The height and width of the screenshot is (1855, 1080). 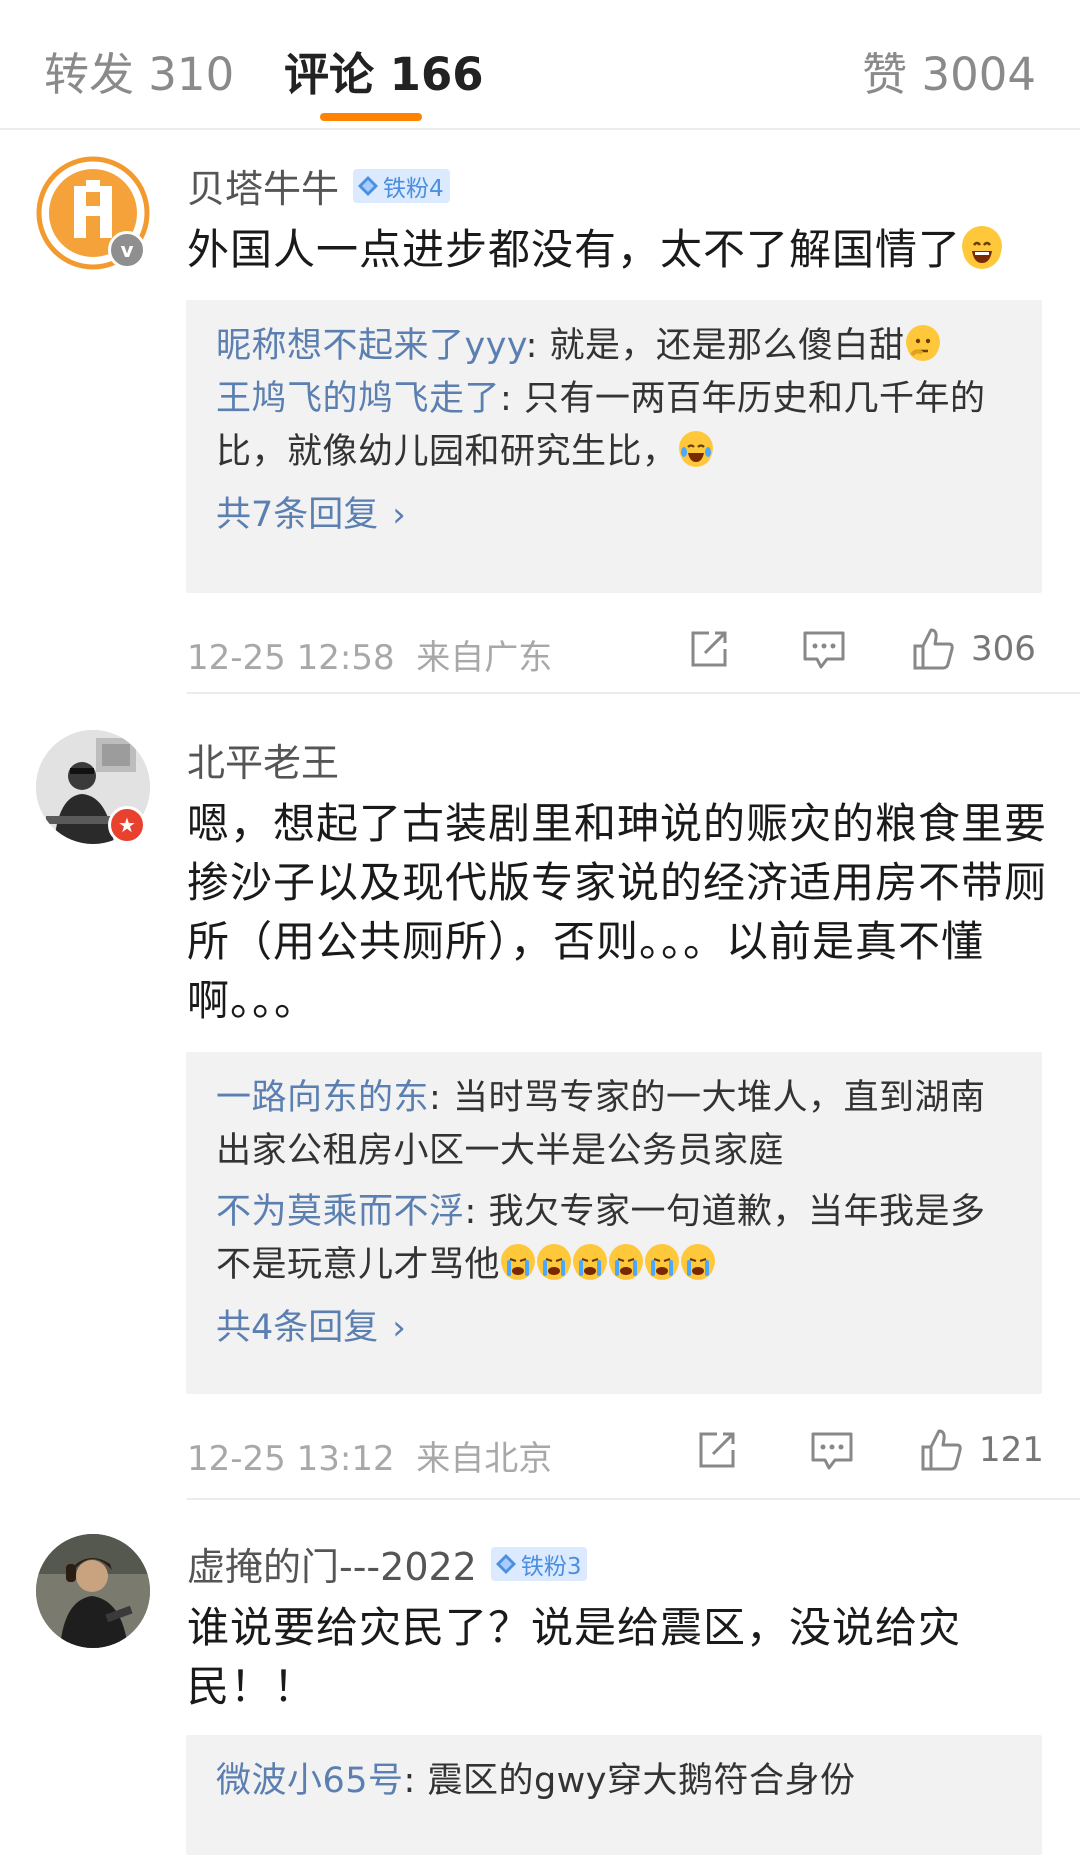 What do you see at coordinates (358, 399) in the screenshot?
I see `reply-username: 王鸠飞的鸠飞走了` at bounding box center [358, 399].